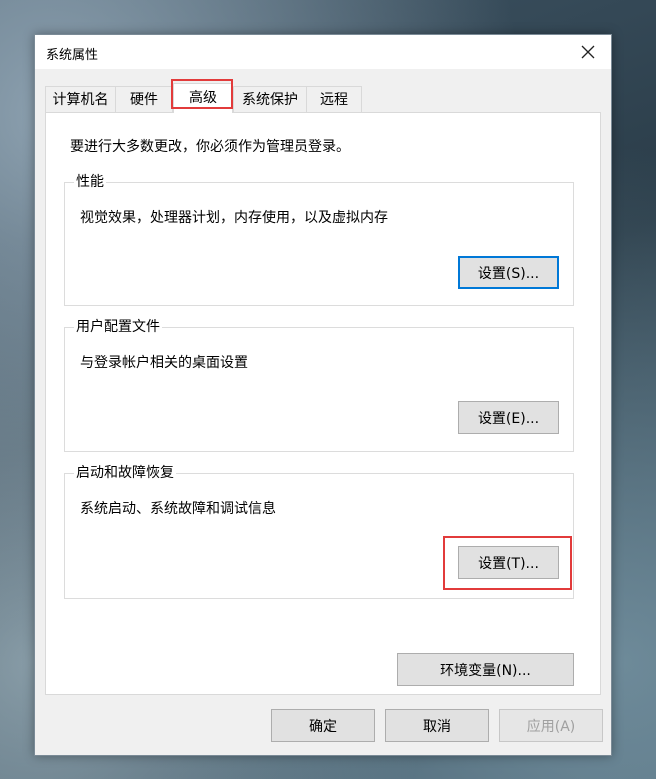  What do you see at coordinates (80, 99) in the screenshot?
I see `tab-computer-name: 计算机名` at bounding box center [80, 99].